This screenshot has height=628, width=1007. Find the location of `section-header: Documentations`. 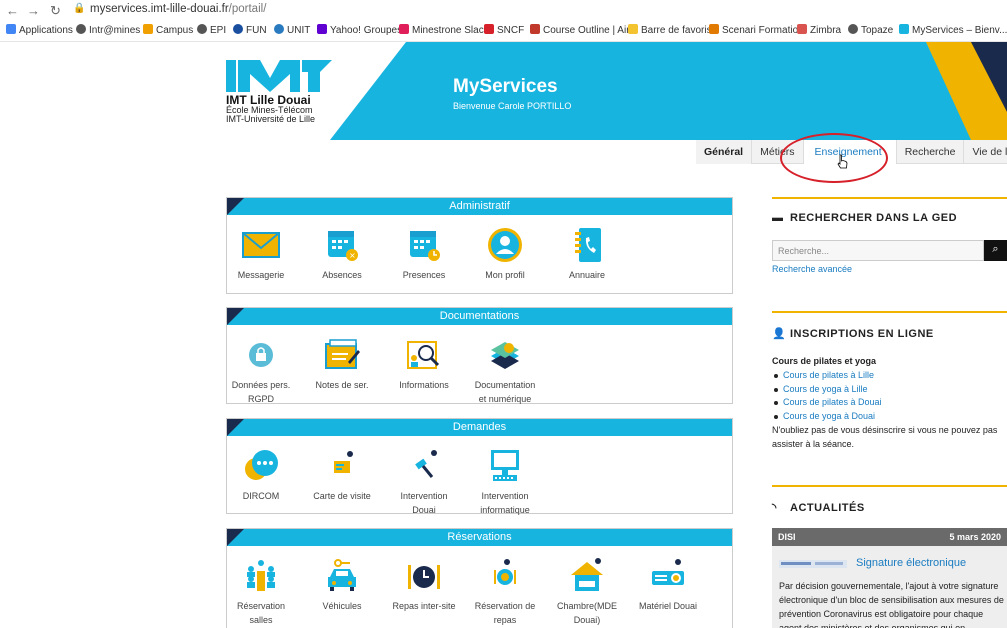

section-header: Documentations is located at coordinates (479, 316).